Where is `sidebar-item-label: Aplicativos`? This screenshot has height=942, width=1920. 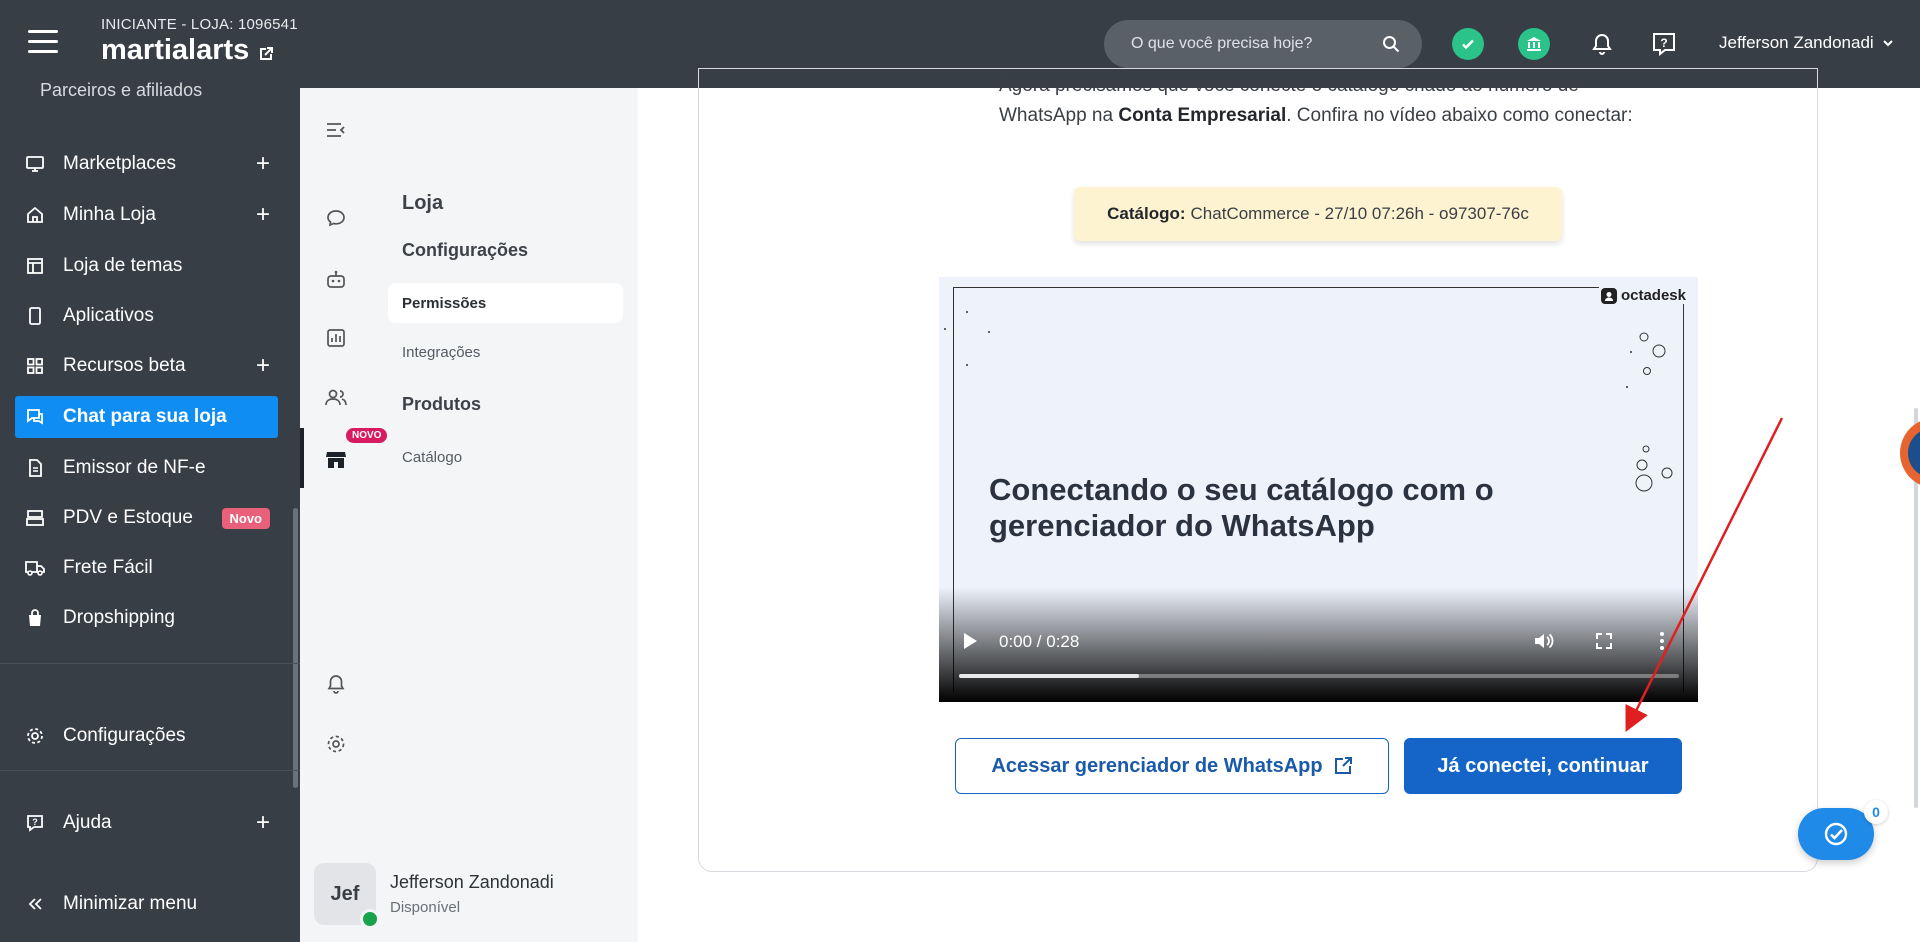
sidebar-item-label: Aplicativos is located at coordinates (108, 315).